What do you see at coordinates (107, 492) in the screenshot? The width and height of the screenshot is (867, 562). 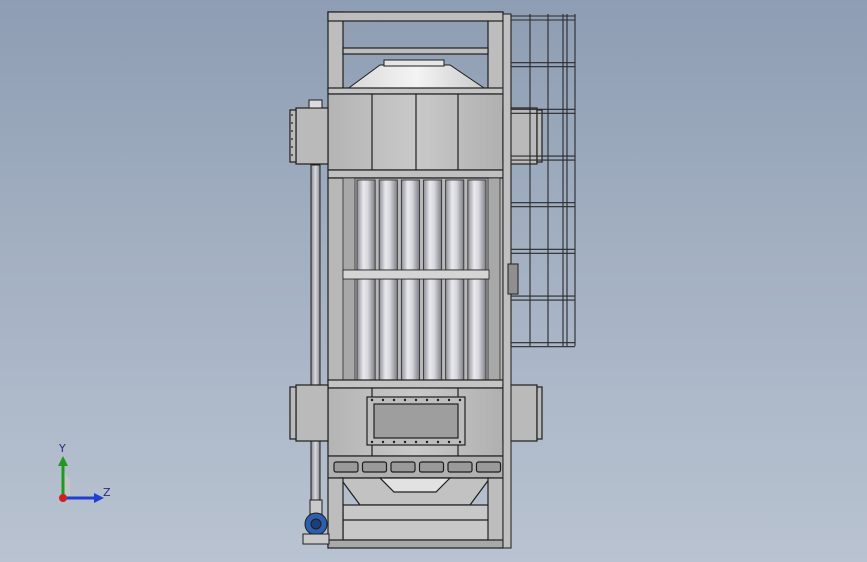 I see `z-axis-label: Z` at bounding box center [107, 492].